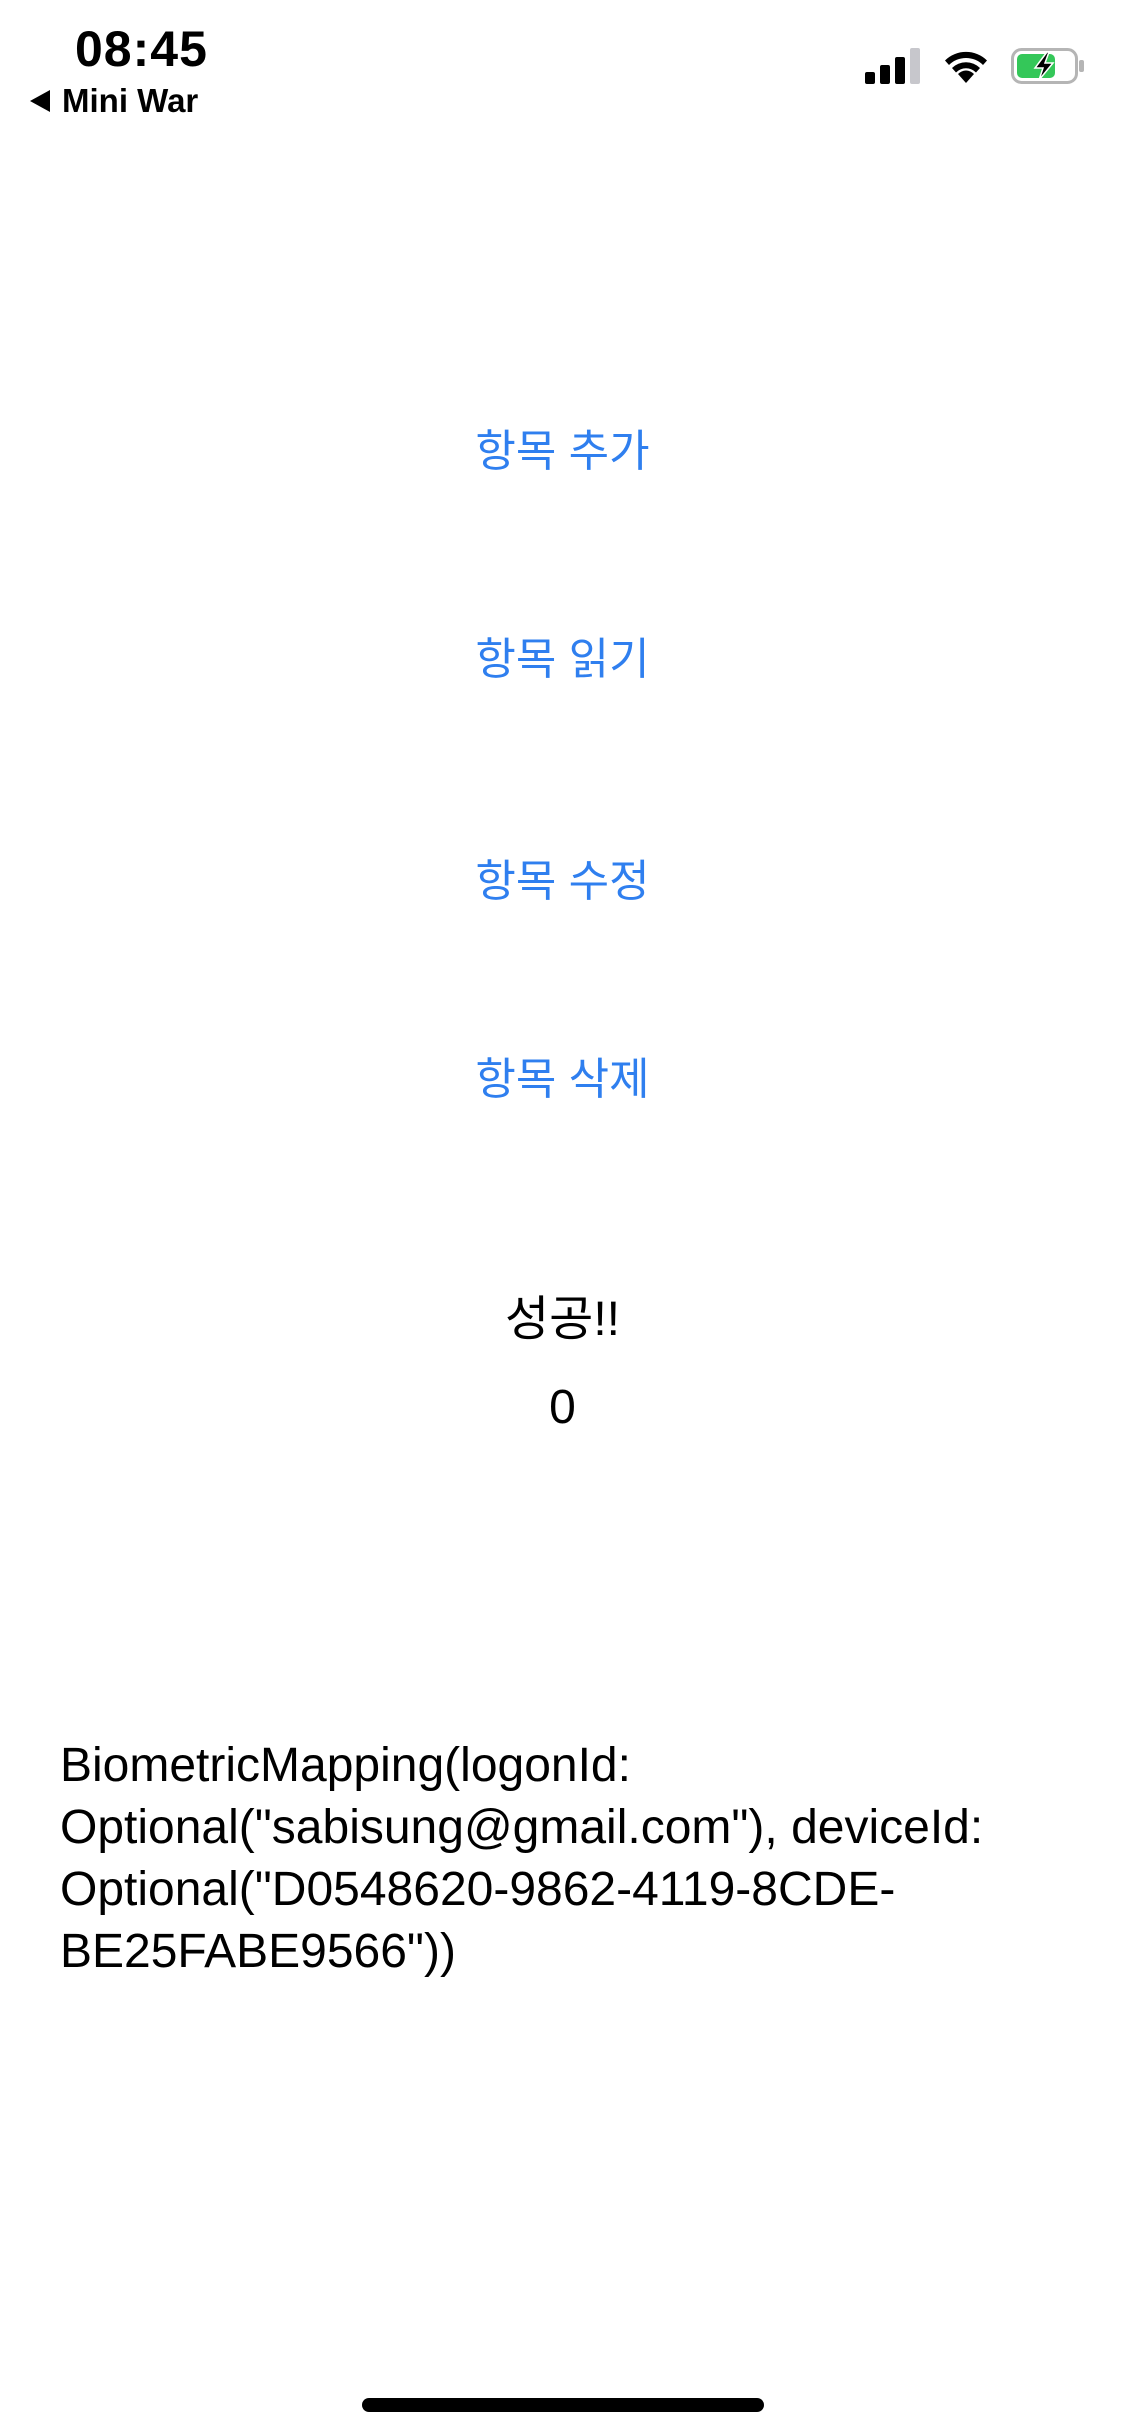 Image resolution: width=1125 pixels, height=2436 pixels. Describe the element at coordinates (562, 660) in the screenshot. I see `read-item-button: 항목 읽기` at that location.